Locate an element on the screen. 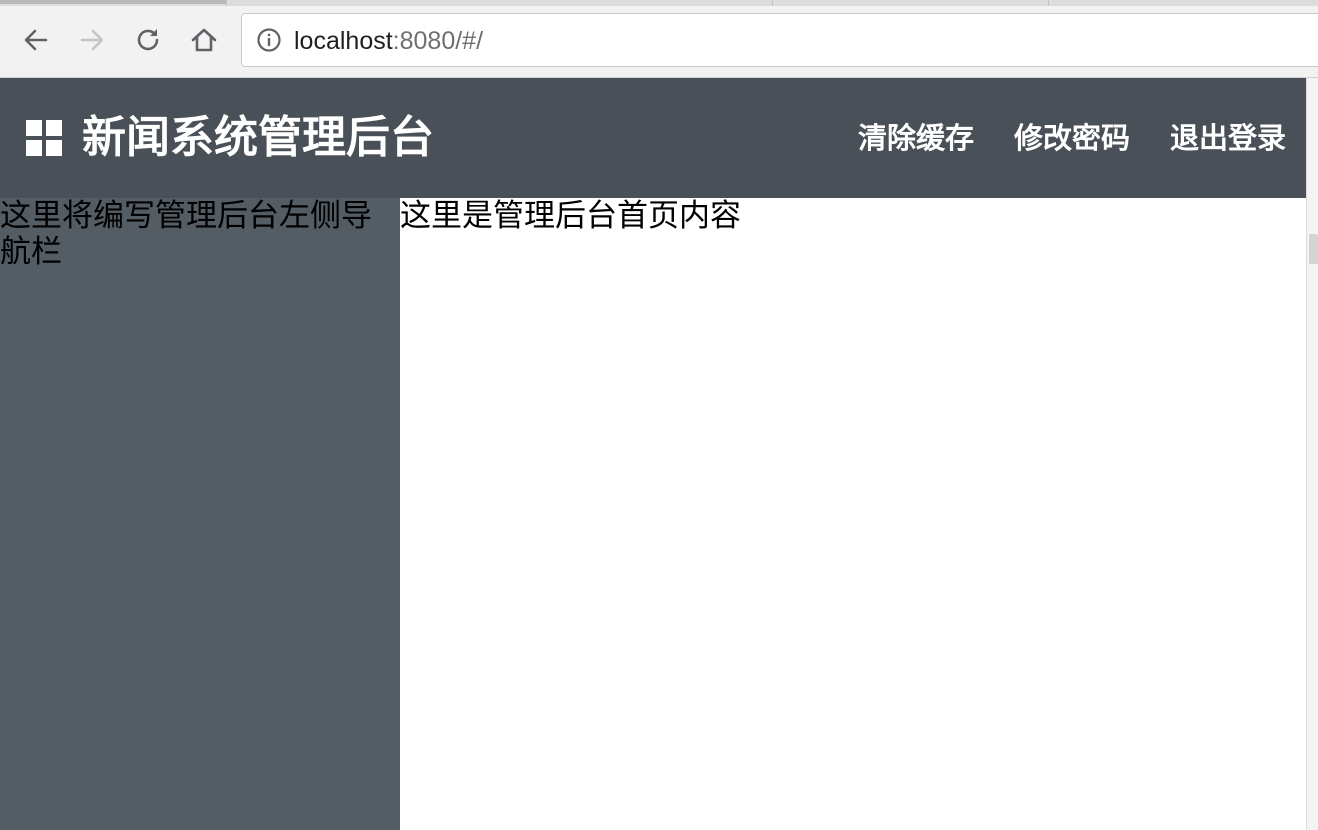 The height and width of the screenshot is (830, 1318). sidebar-placeholder-text: 这里将编写管理后台左侧导航栏 is located at coordinates (186, 234).